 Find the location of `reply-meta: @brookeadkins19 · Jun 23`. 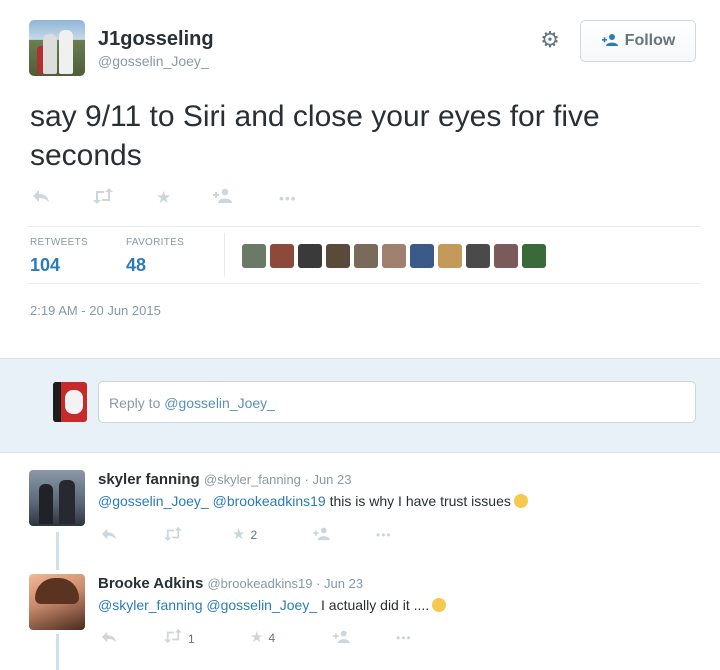

reply-meta: @brookeadkins19 · Jun 23 is located at coordinates (285, 583).